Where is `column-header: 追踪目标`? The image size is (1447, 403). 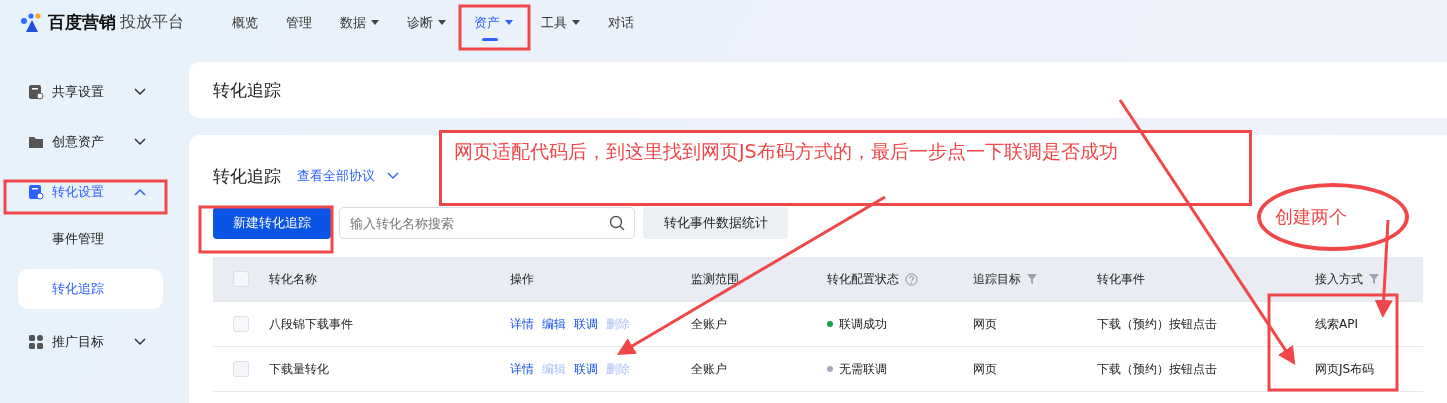 column-header: 追踪目标 is located at coordinates (997, 279).